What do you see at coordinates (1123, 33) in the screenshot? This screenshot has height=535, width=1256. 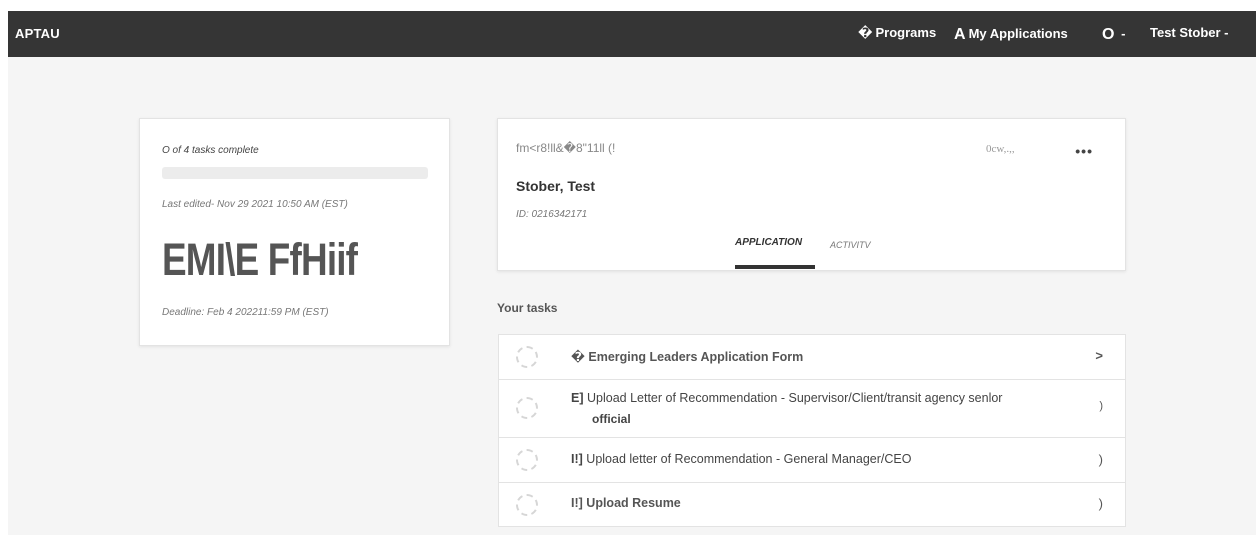 I see `notifications-dropdown-caret: -` at bounding box center [1123, 33].